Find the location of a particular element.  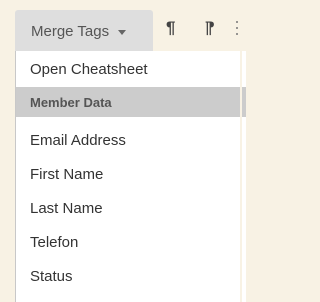

paragraph-ltr-icon: ¶ is located at coordinates (170, 27).